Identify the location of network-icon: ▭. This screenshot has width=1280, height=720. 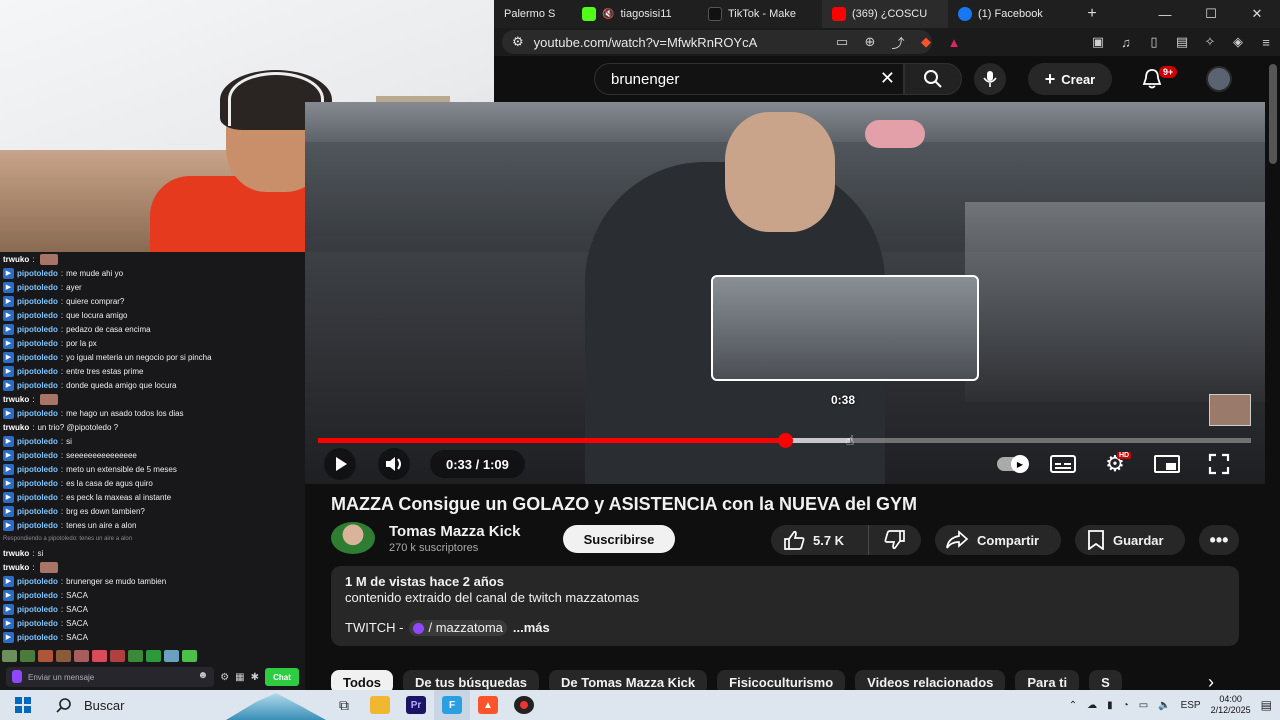
(1143, 705).